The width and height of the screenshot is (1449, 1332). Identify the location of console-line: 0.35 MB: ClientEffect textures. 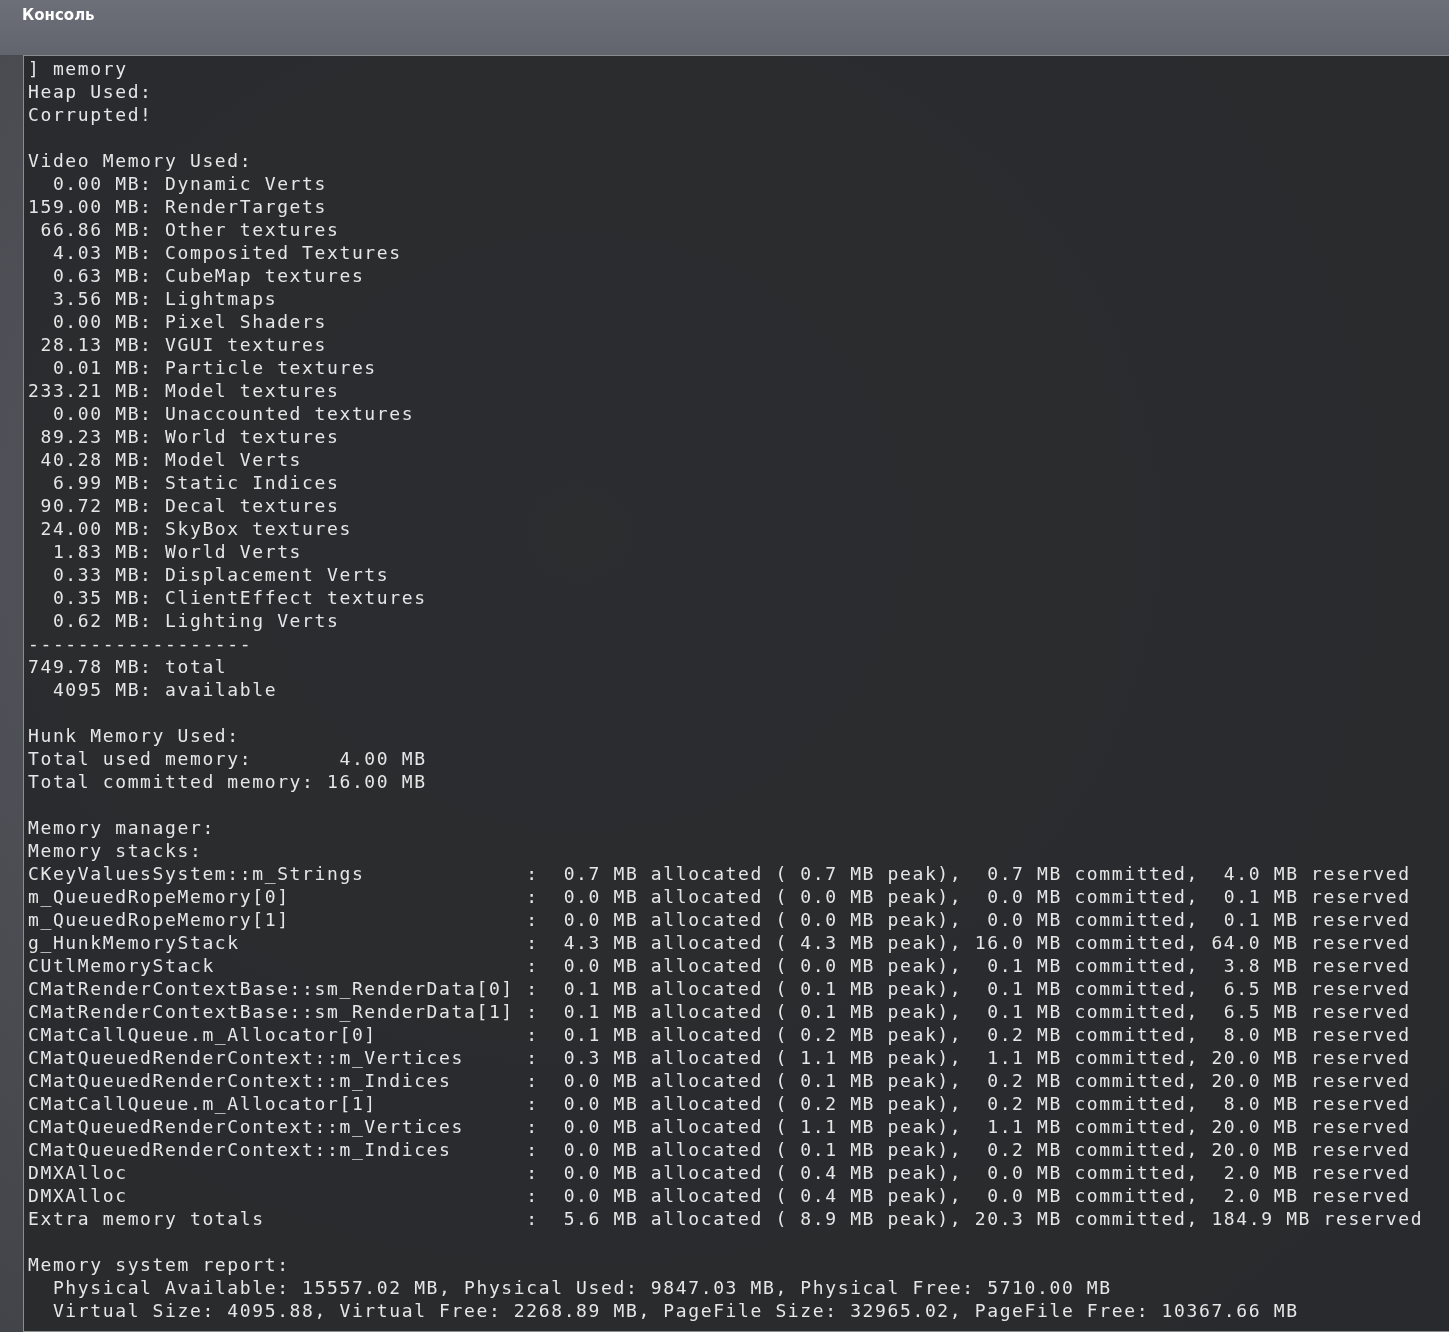
(239, 597).